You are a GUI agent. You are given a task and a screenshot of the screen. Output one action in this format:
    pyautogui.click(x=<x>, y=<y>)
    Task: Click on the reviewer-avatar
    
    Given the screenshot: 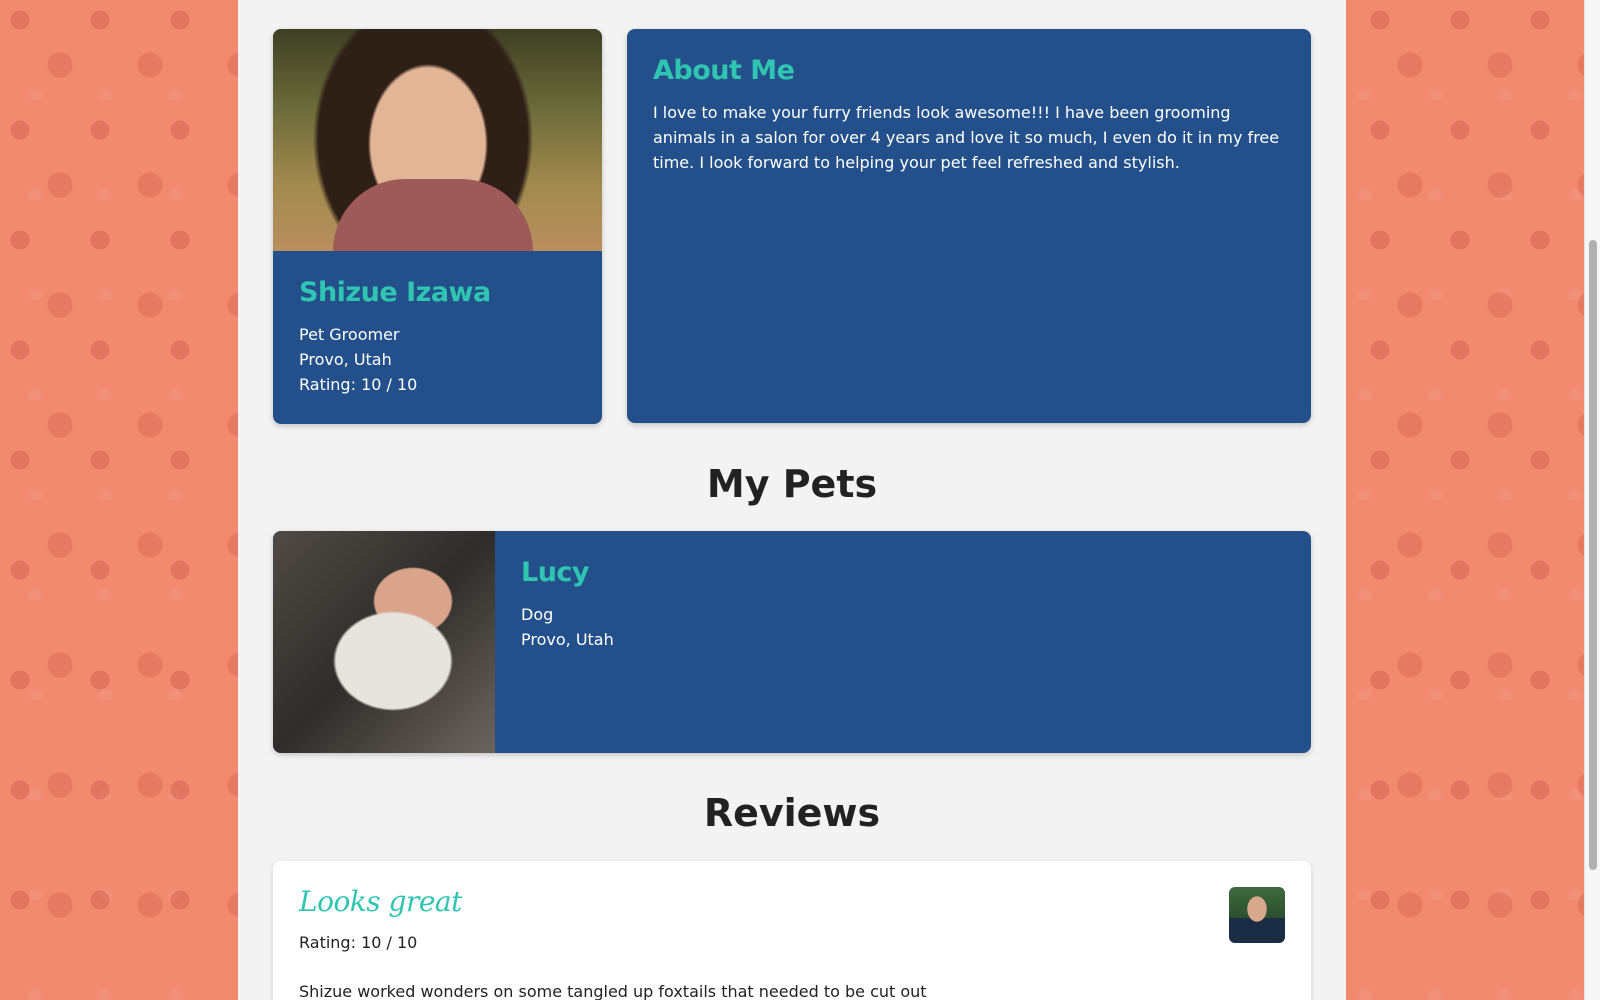 What is the action you would take?
    pyautogui.click(x=1257, y=915)
    